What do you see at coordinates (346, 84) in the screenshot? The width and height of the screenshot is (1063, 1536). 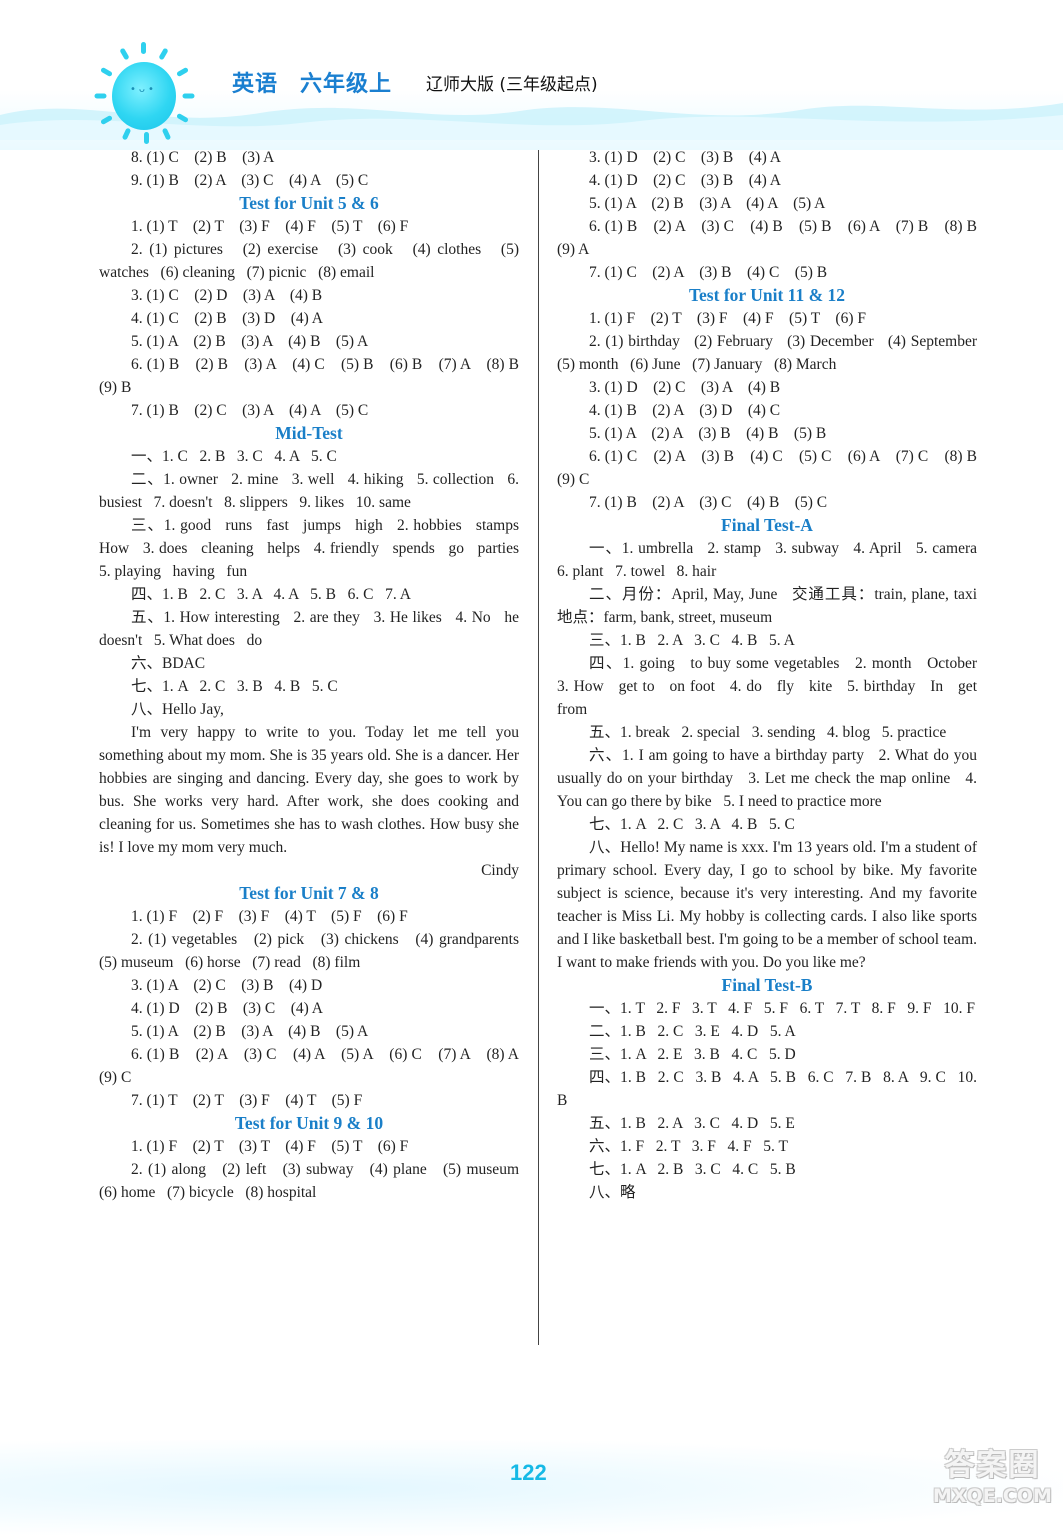 I see `grade-label: 六年级上` at bounding box center [346, 84].